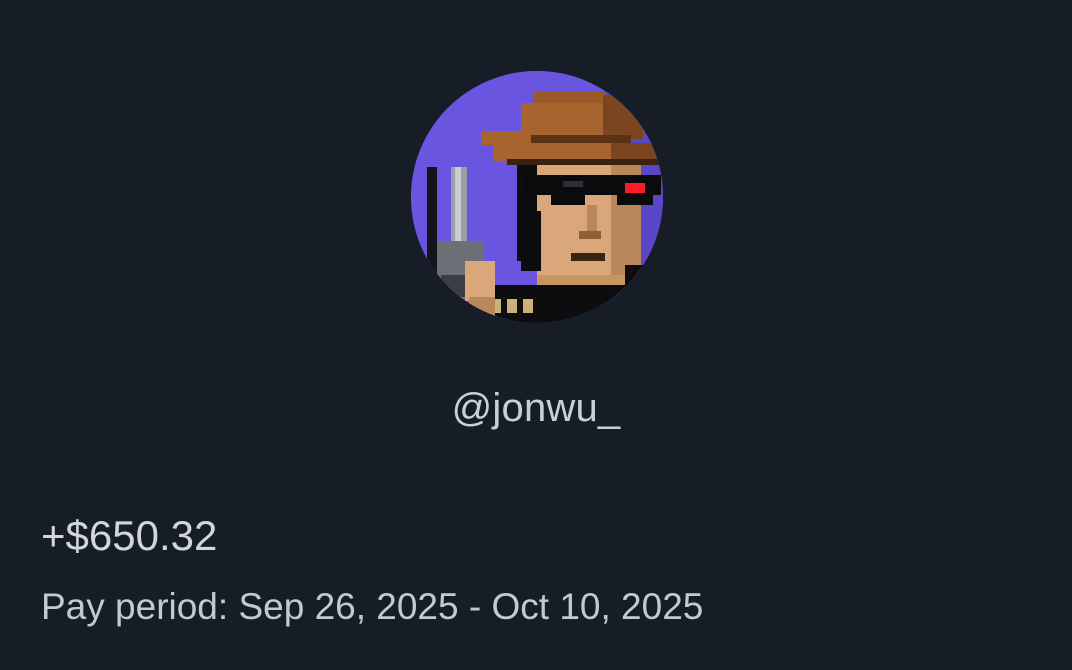 The image size is (1072, 670). I want to click on pay-period-start: Sep 26, 2025, so click(348, 606).